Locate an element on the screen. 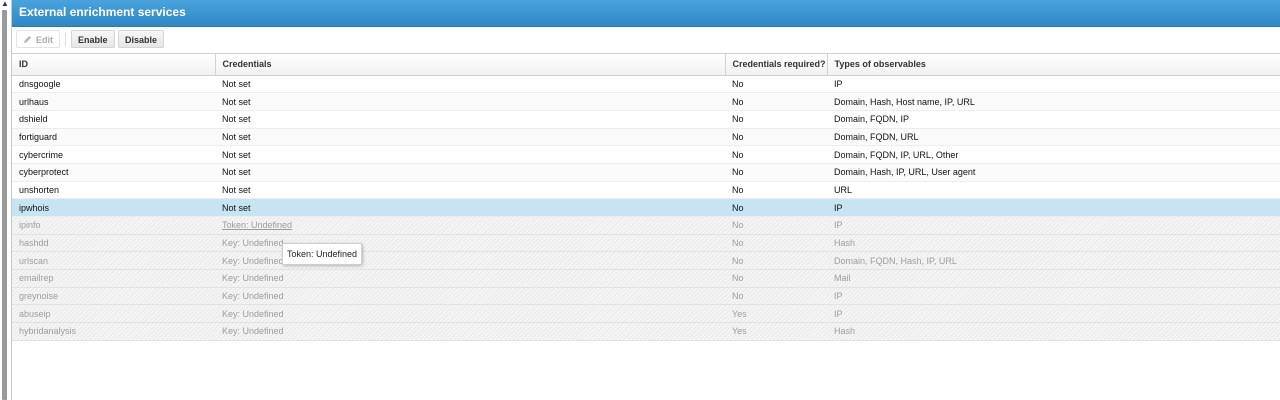 The height and width of the screenshot is (400, 1280). left-scrollbar: ▲ is located at coordinates (6, 200).